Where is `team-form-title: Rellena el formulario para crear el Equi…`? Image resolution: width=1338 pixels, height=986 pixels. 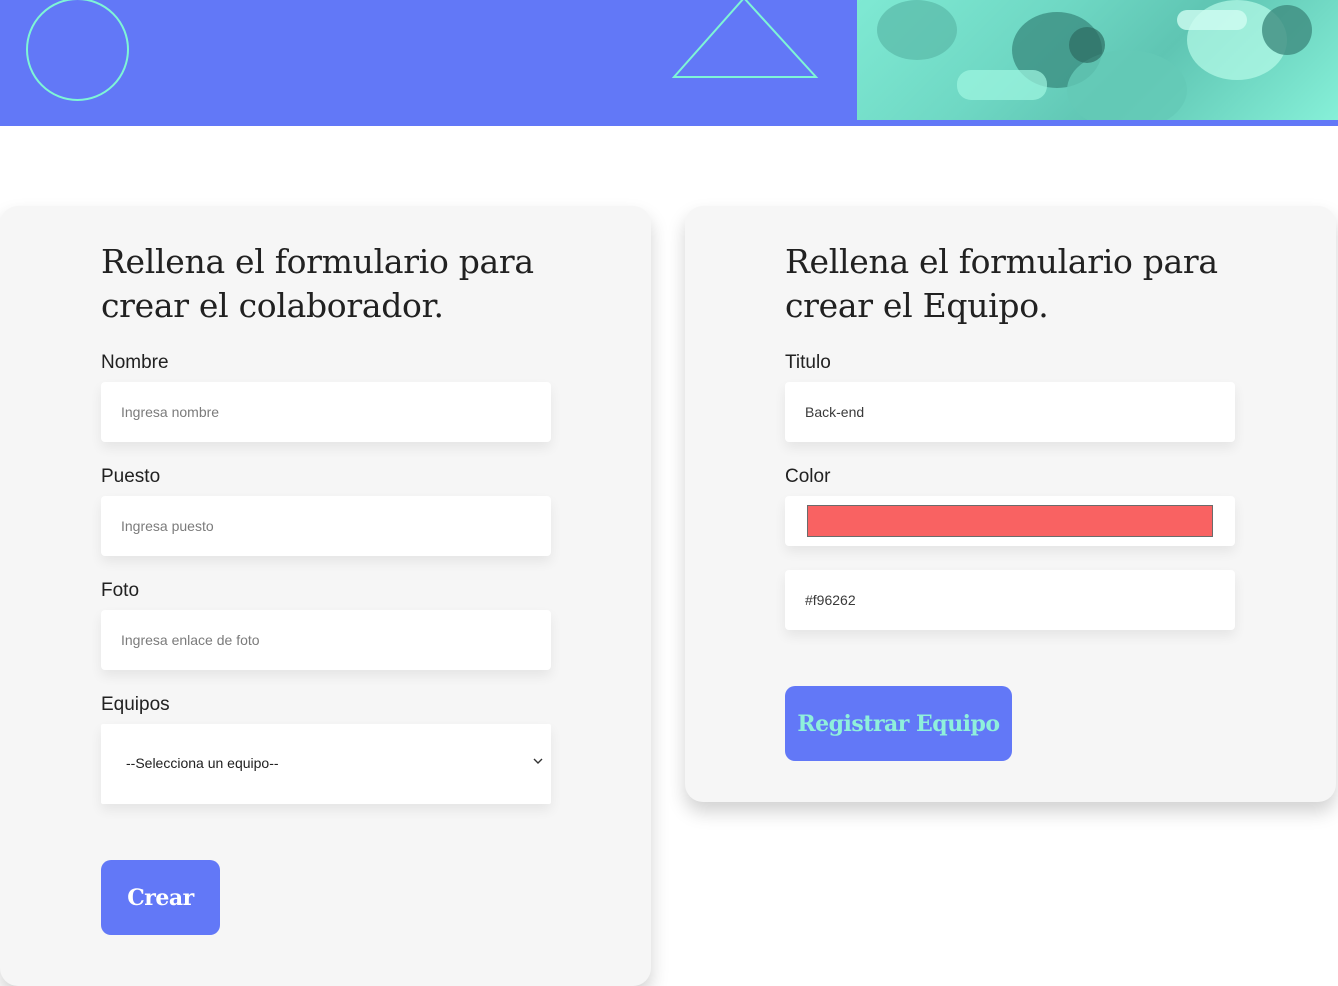
team-form-title: Rellena el formulario para crear el Equi… is located at coordinates (1001, 283).